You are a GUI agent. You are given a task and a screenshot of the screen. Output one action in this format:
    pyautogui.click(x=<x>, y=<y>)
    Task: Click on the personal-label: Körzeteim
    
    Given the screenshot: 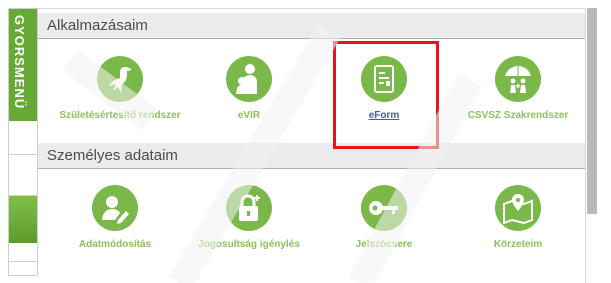 What is the action you would take?
    pyautogui.click(x=518, y=244)
    